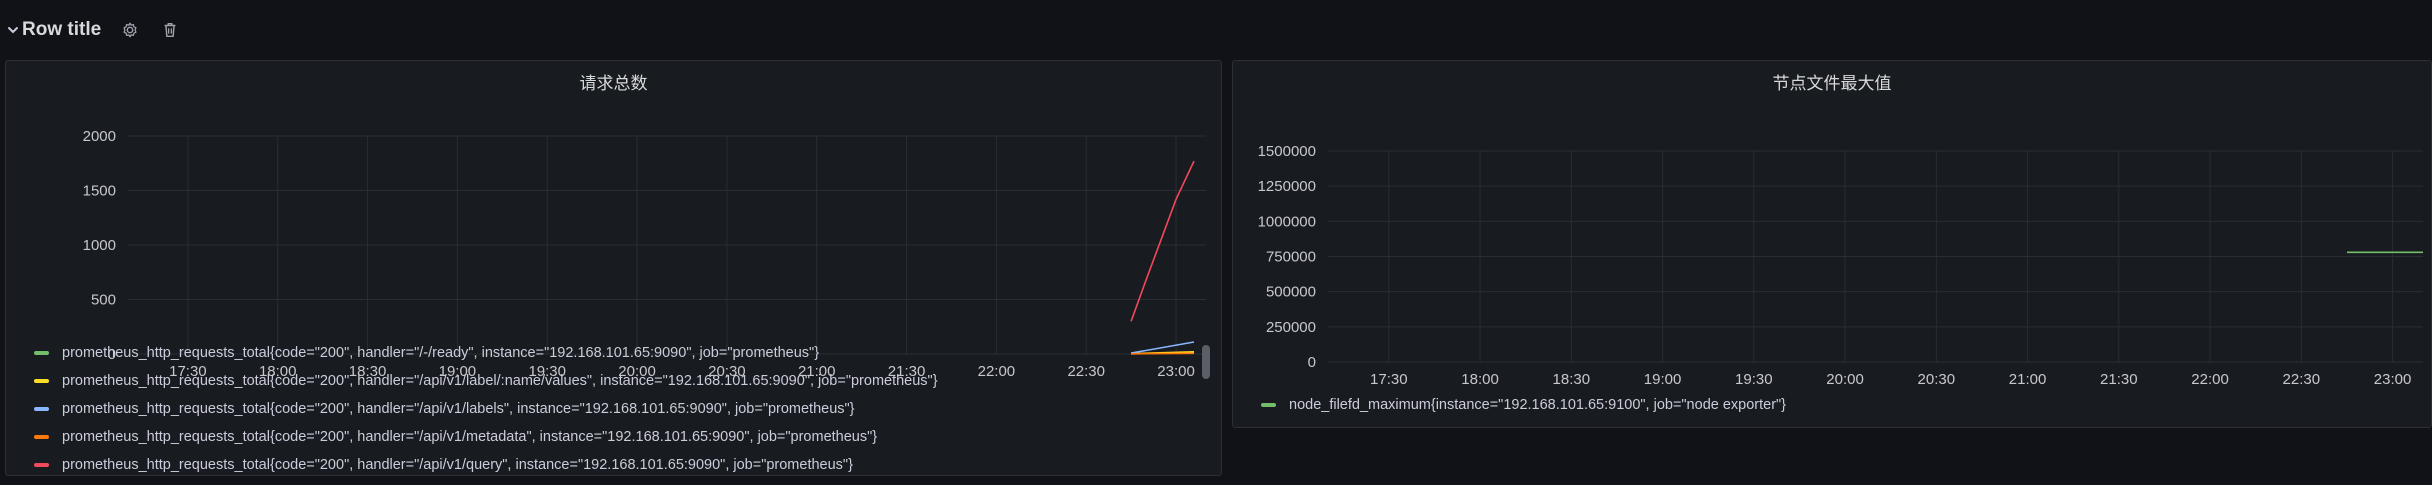  Describe the element at coordinates (99, 191) in the screenshot. I see `y-tick-label: 1500` at that location.